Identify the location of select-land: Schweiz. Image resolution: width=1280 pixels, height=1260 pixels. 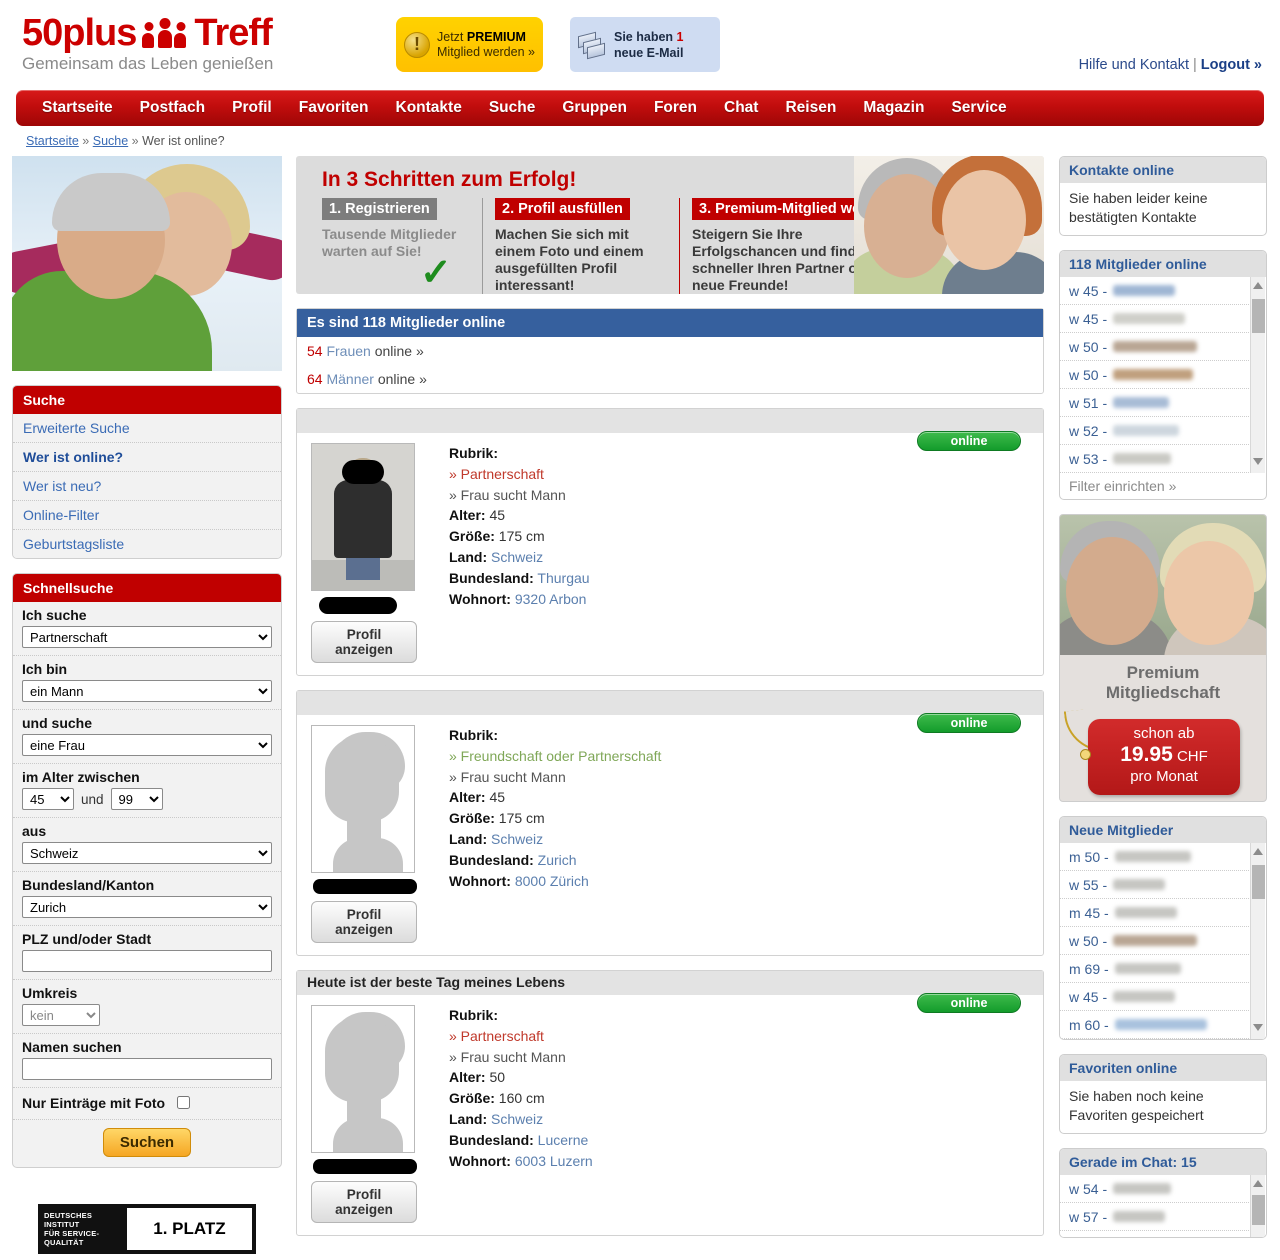
(147, 853).